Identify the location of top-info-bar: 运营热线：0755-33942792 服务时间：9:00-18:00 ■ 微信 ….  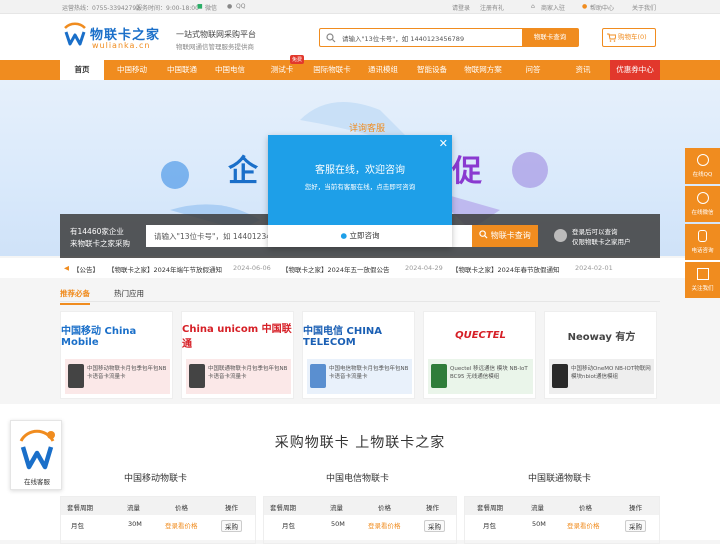
(360, 7).